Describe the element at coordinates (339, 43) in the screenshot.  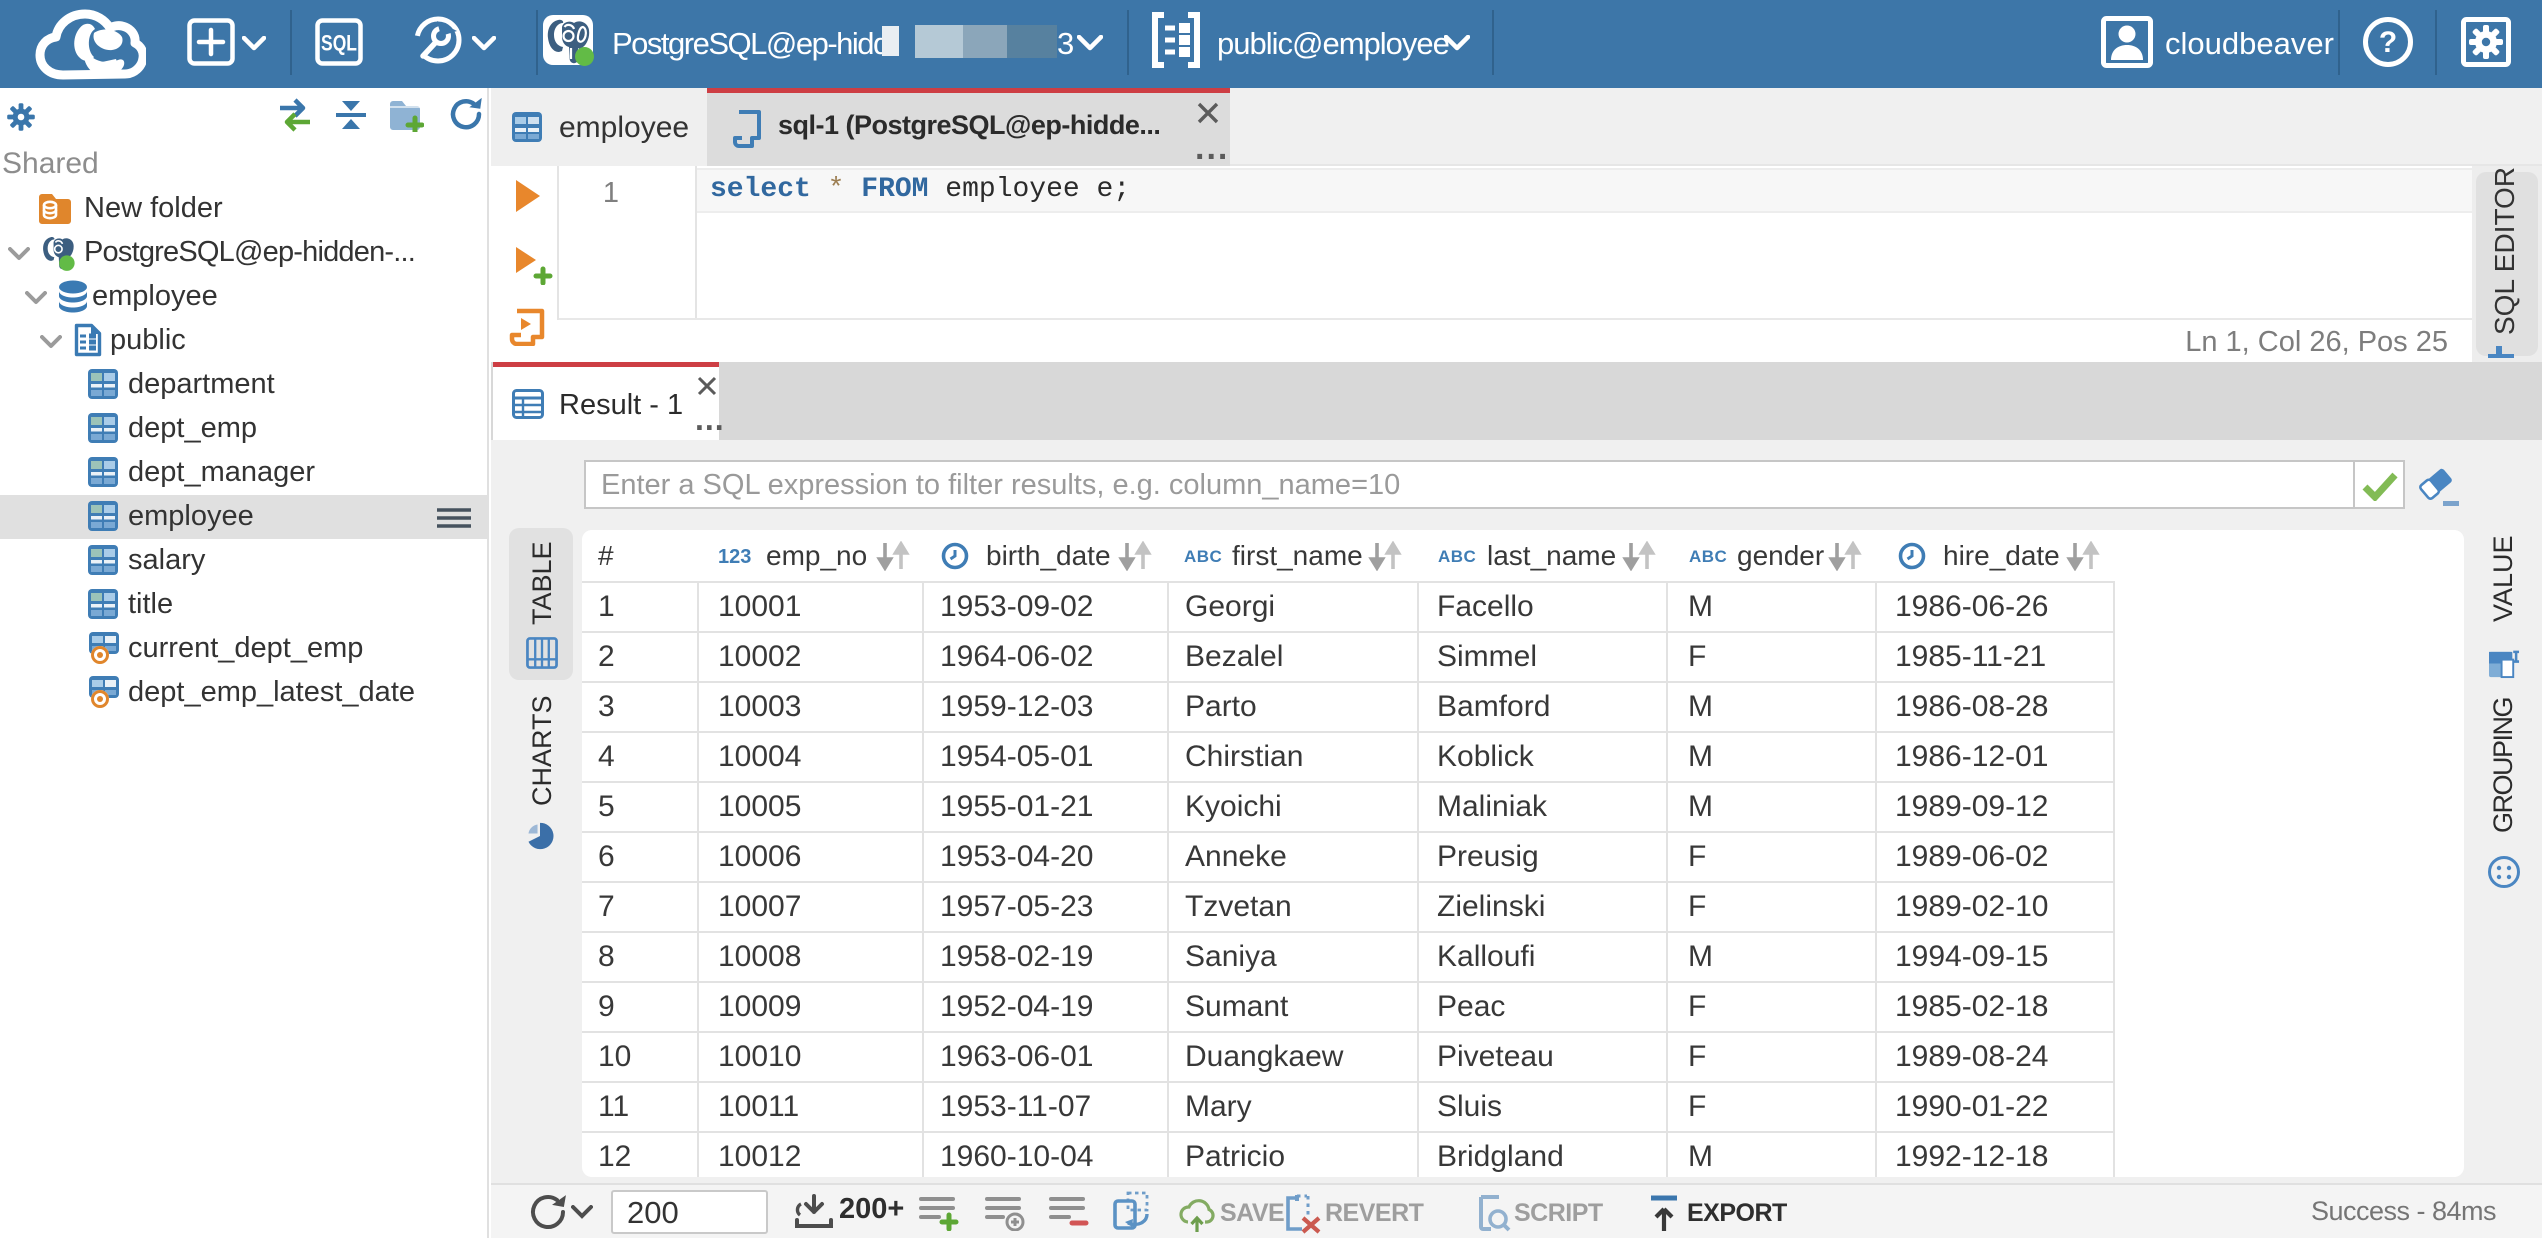
I see `svg-text: SQL` at that location.